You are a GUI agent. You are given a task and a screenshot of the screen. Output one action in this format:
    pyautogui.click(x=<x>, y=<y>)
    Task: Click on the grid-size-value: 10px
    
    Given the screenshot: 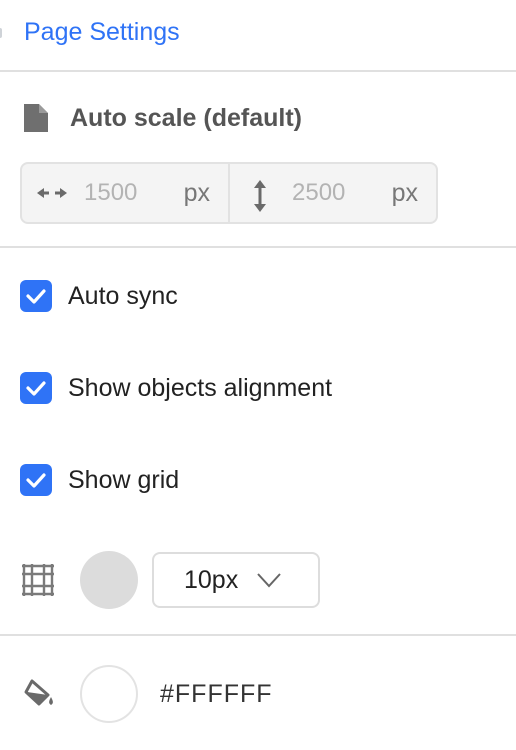 What is the action you would take?
    pyautogui.click(x=211, y=579)
    